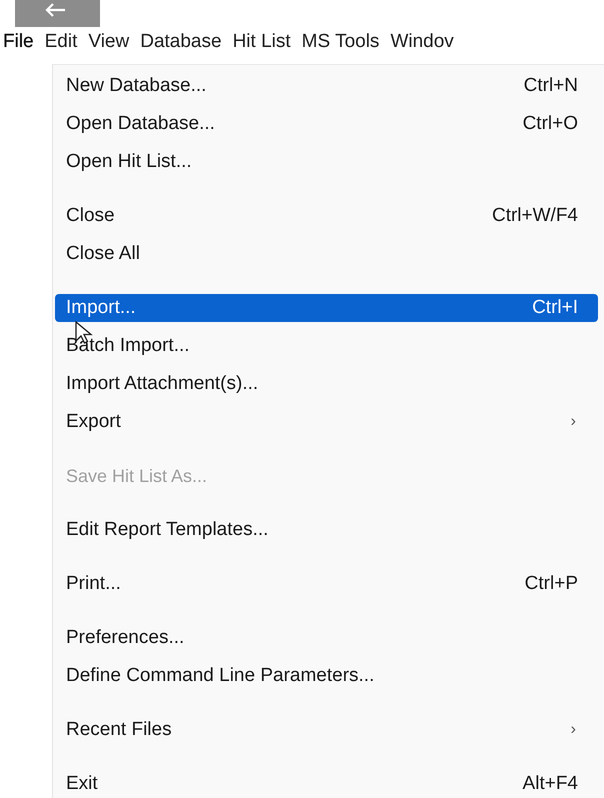 The image size is (604, 798). What do you see at coordinates (326, 781) in the screenshot?
I see `menu-item: Exit Alt+F4` at bounding box center [326, 781].